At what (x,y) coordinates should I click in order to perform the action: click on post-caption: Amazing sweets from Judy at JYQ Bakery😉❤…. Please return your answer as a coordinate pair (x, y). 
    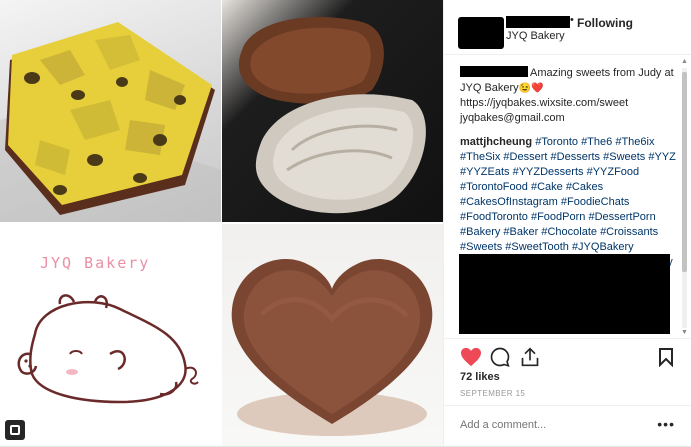
    Looking at the image, I should click on (568, 96).